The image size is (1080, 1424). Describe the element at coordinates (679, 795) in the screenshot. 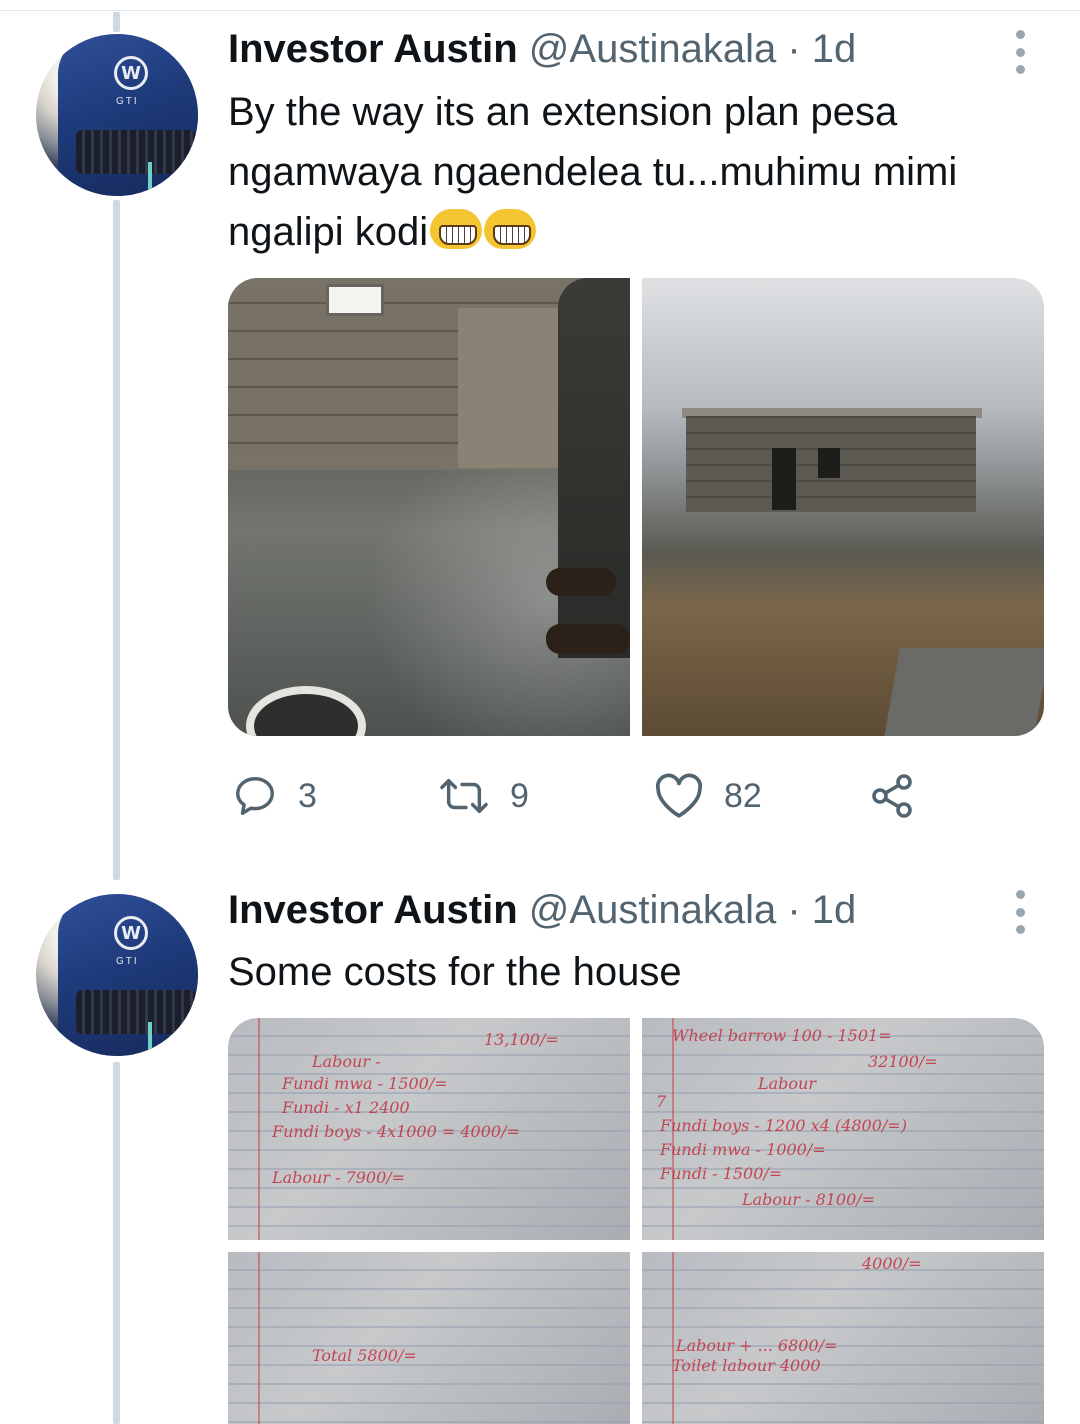

I see `heart-icon` at that location.